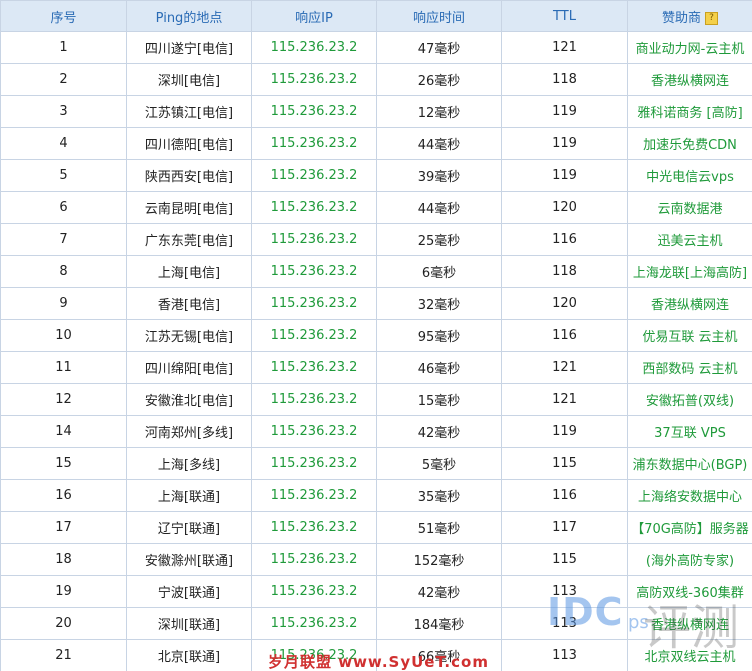 This screenshot has height=671, width=752. I want to click on row-location: 河南郑州[多线], so click(189, 431).